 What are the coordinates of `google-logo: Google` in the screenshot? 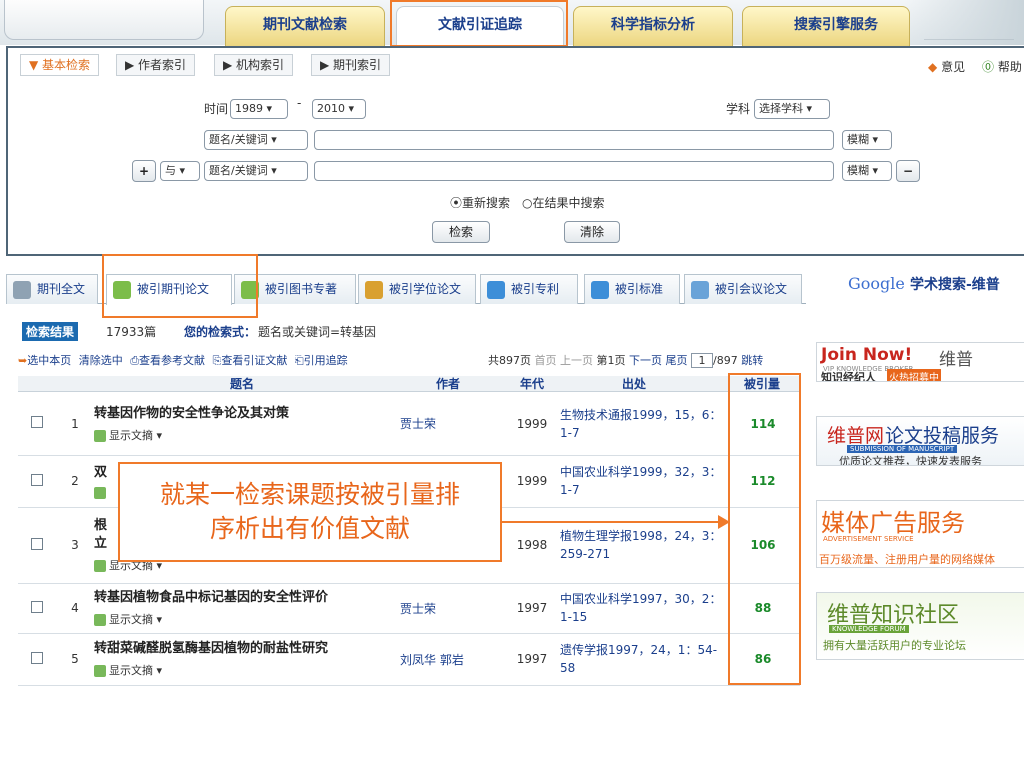 It's located at (876, 283).